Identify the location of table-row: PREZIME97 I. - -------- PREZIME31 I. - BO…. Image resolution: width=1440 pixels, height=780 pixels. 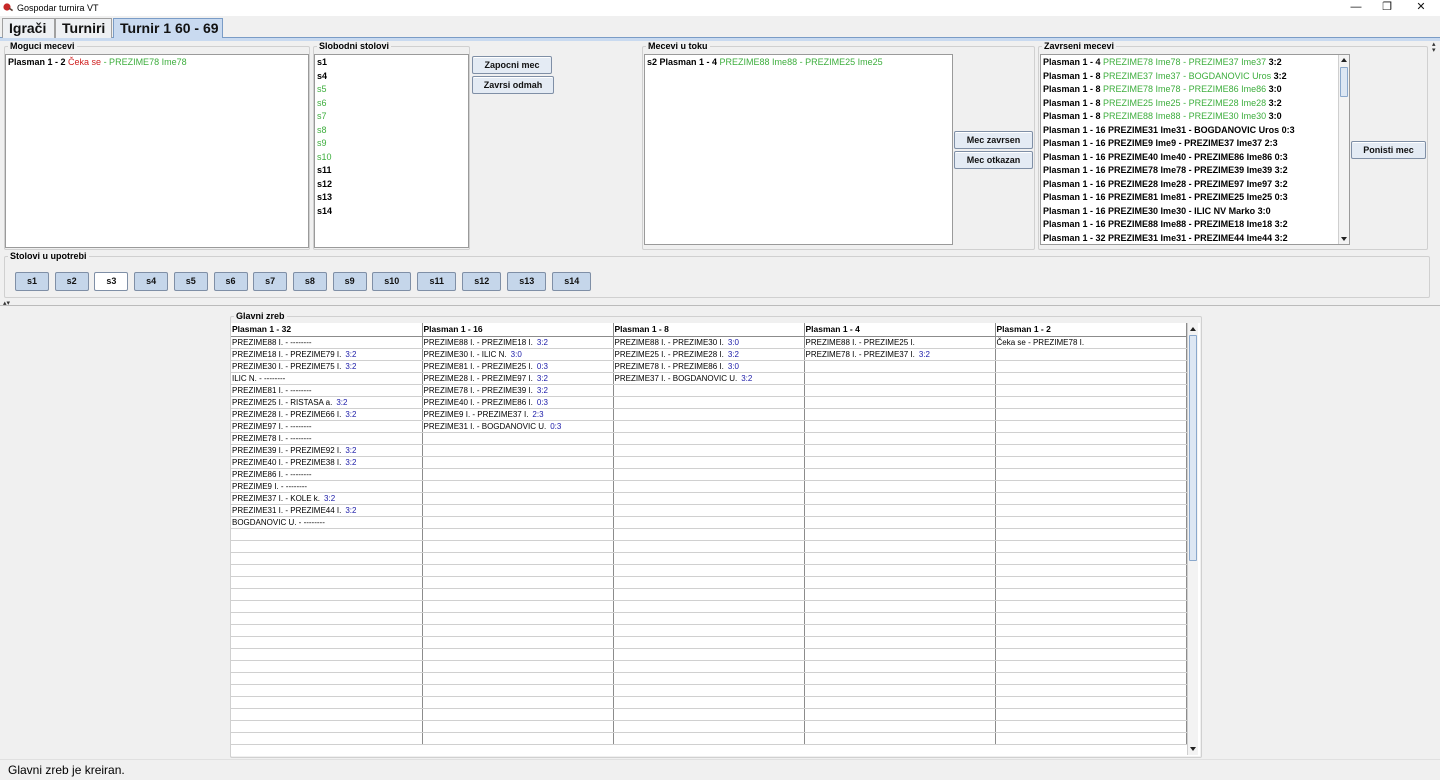
(709, 426).